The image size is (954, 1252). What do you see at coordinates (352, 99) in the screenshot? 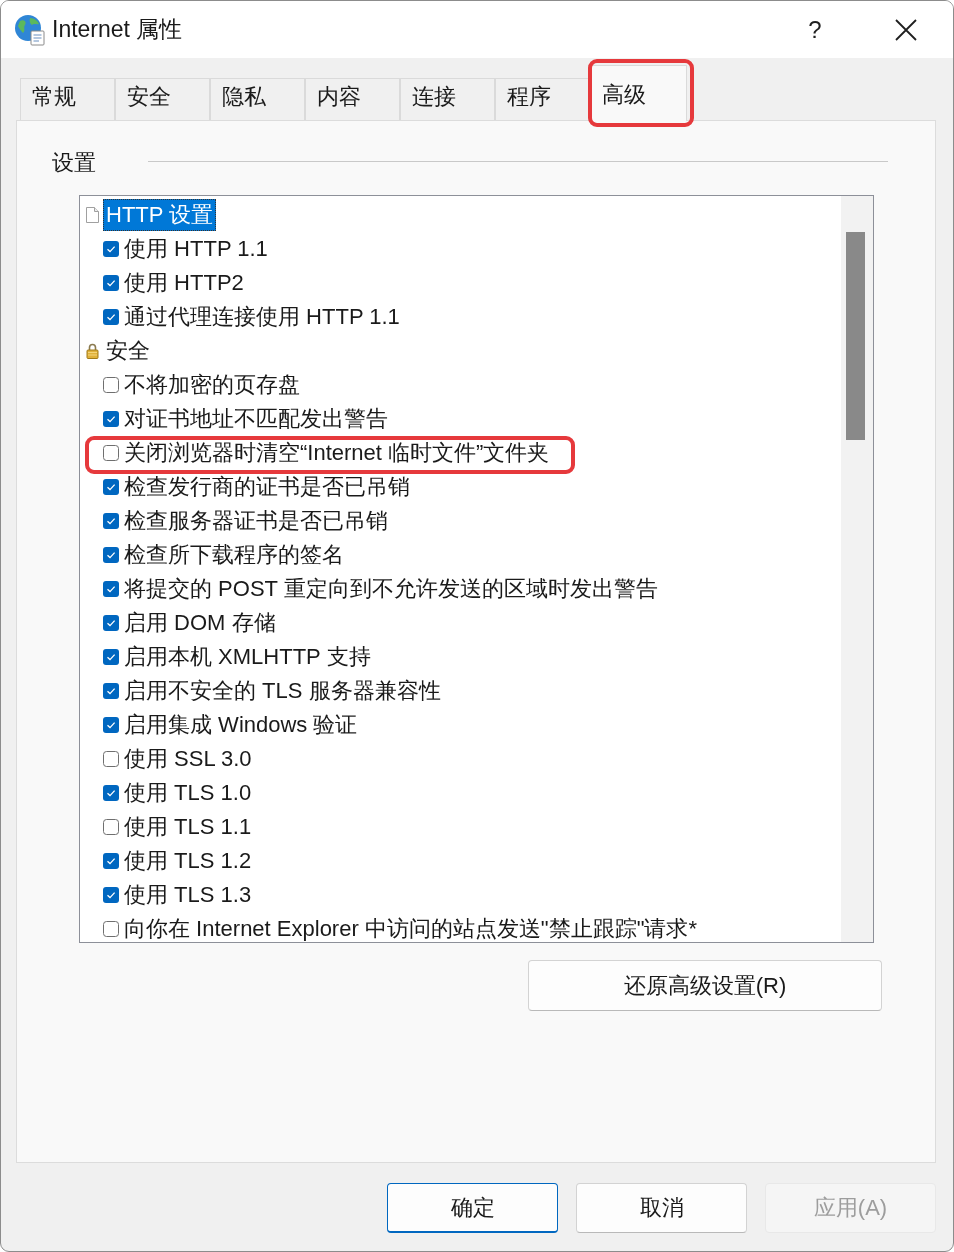
I see `tab: 内容` at bounding box center [352, 99].